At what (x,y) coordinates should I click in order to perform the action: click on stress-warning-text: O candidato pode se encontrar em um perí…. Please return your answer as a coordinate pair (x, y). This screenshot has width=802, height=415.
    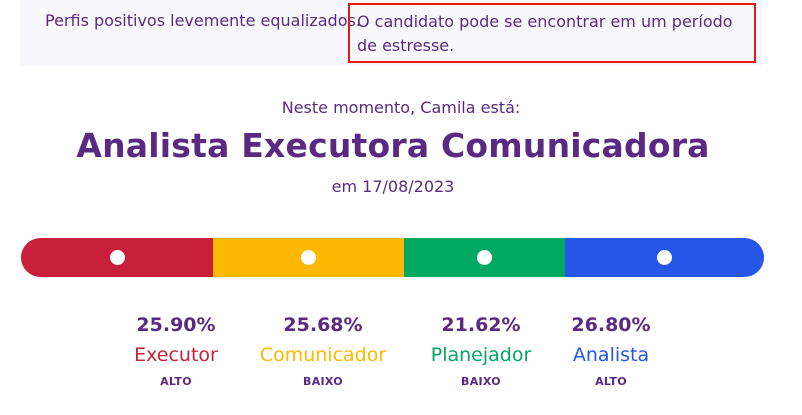
    Looking at the image, I should click on (545, 33).